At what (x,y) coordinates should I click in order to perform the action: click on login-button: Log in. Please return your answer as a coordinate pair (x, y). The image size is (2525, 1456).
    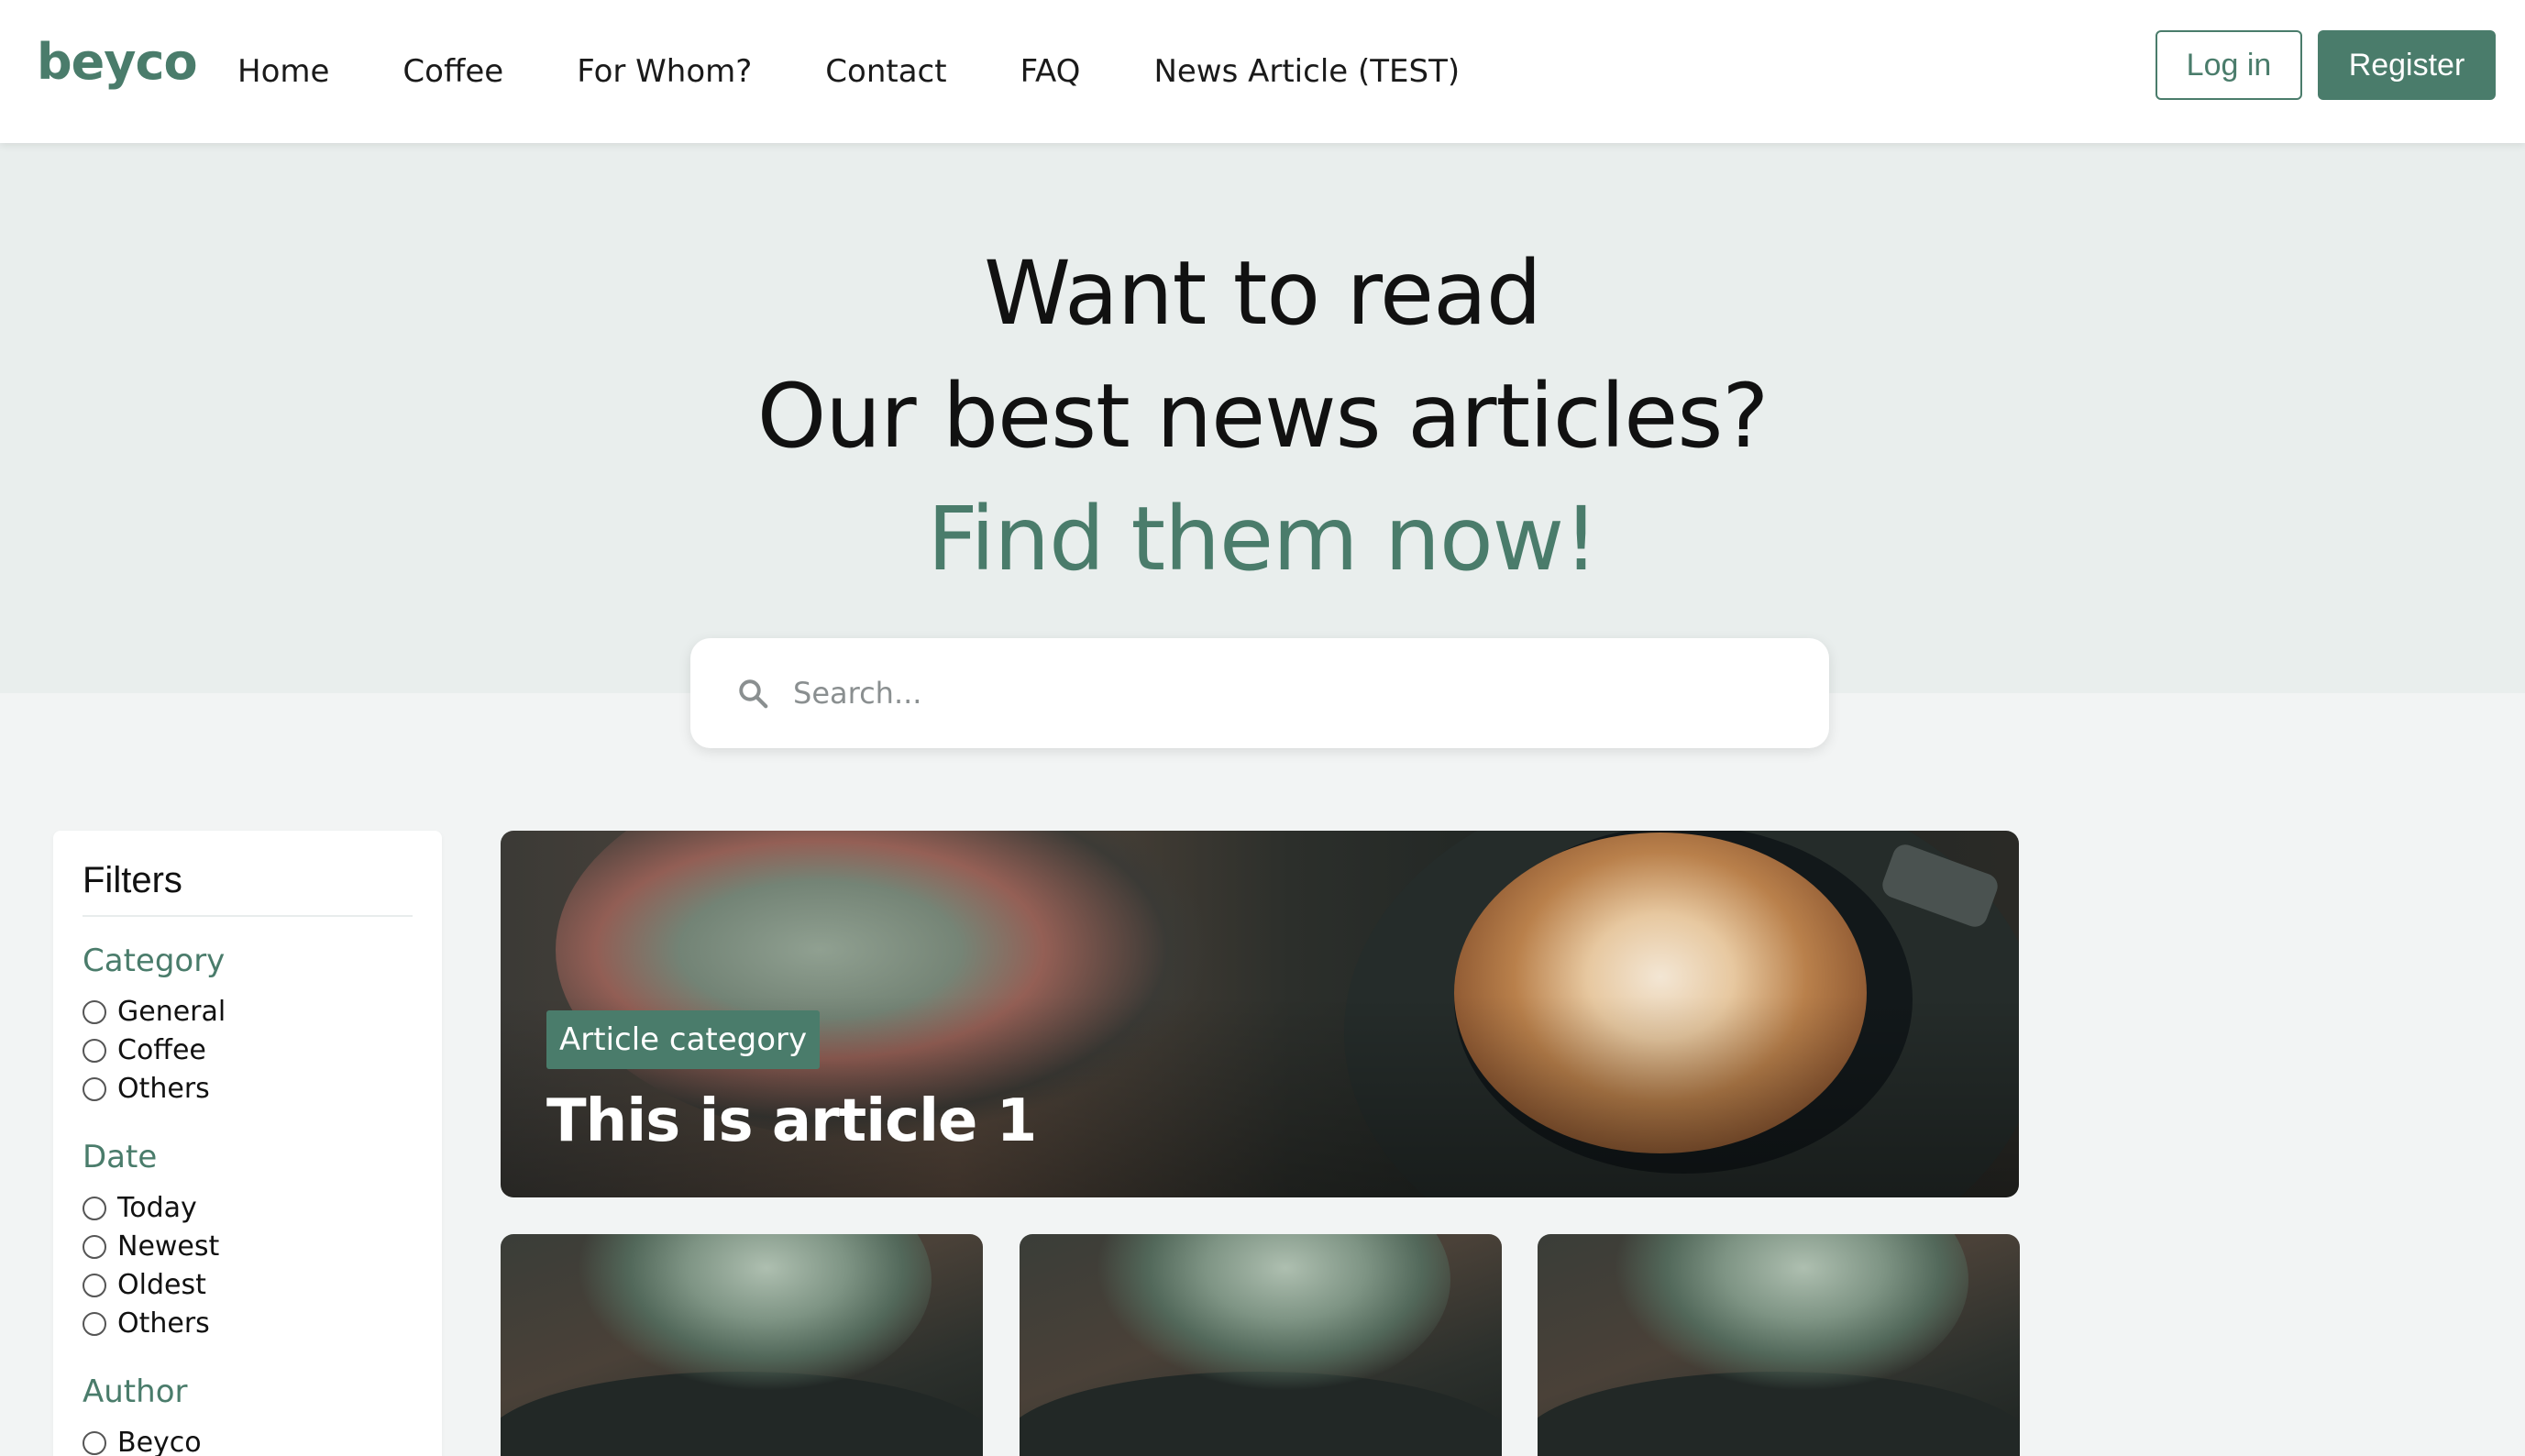
    Looking at the image, I should click on (2229, 65).